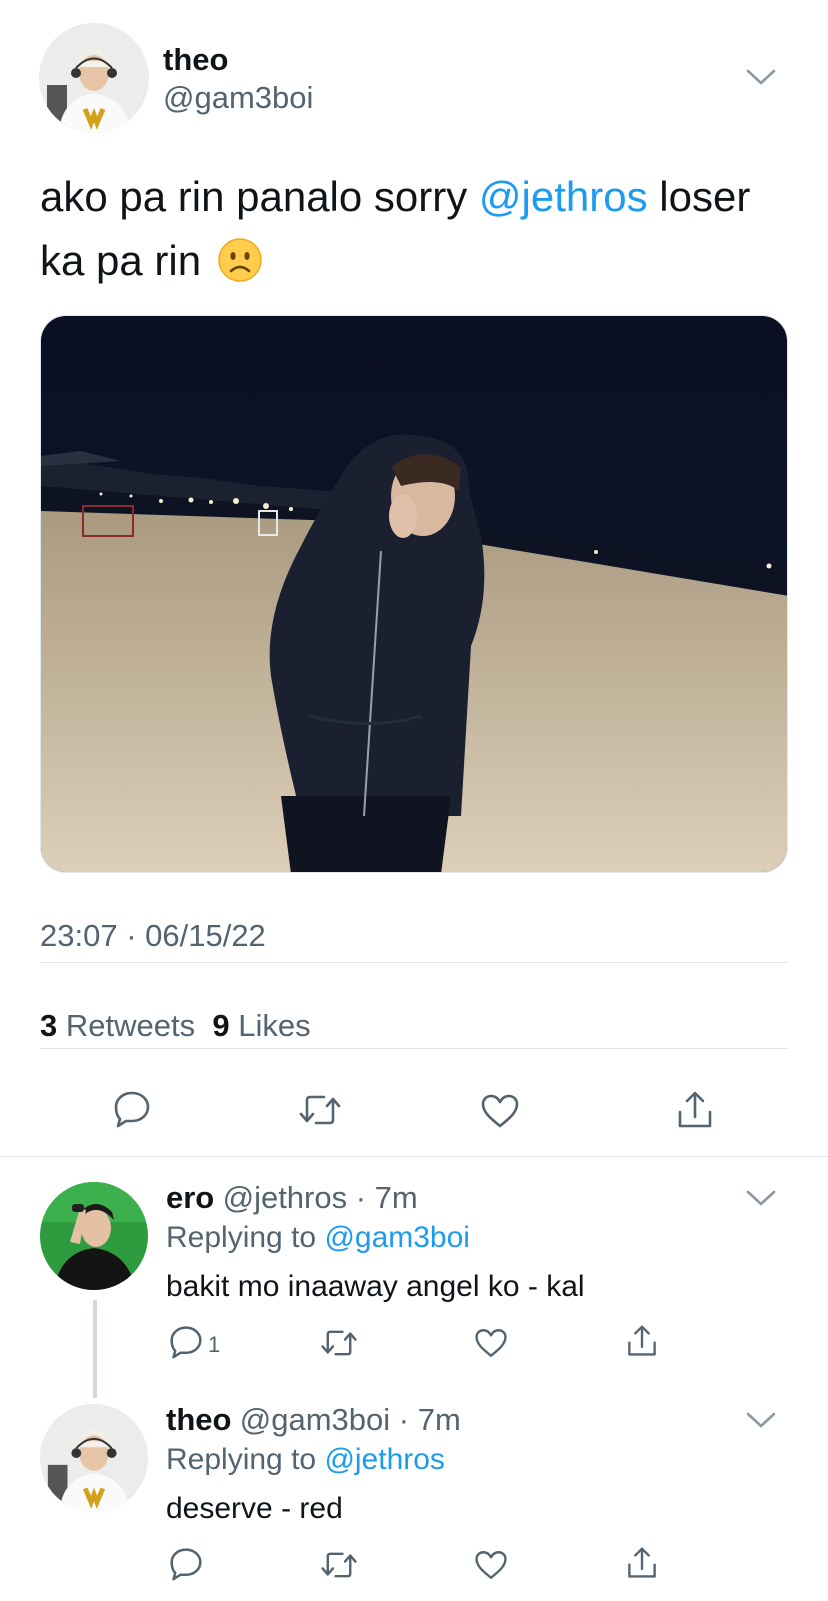 The image size is (828, 1601). Describe the element at coordinates (261, 1025) in the screenshot. I see `like-count: 9 Likes` at that location.